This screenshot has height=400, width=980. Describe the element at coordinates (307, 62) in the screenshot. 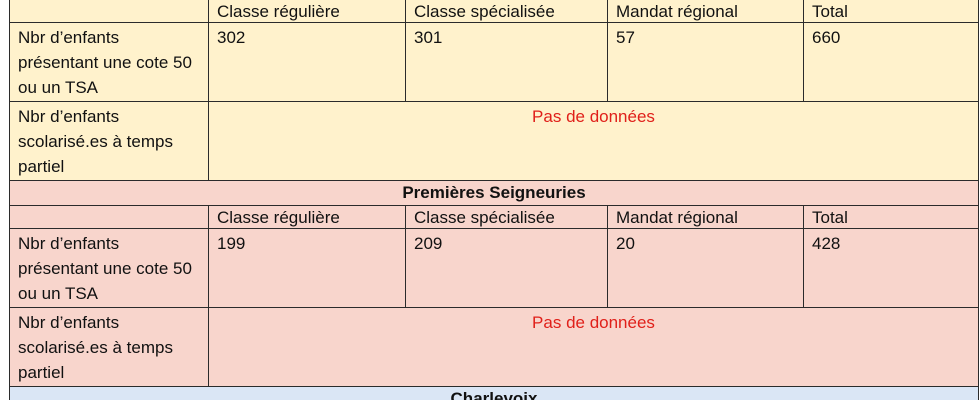

I see `value-classe-reguliere: 302` at that location.